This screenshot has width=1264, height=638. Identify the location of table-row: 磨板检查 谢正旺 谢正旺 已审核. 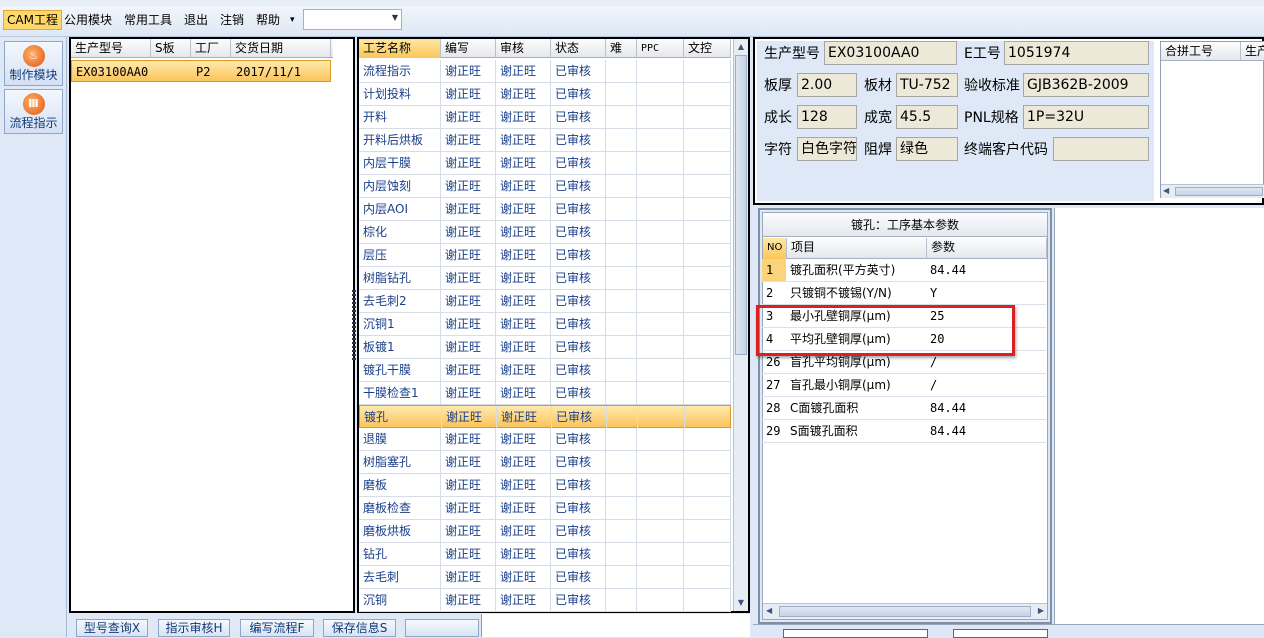
(545, 508).